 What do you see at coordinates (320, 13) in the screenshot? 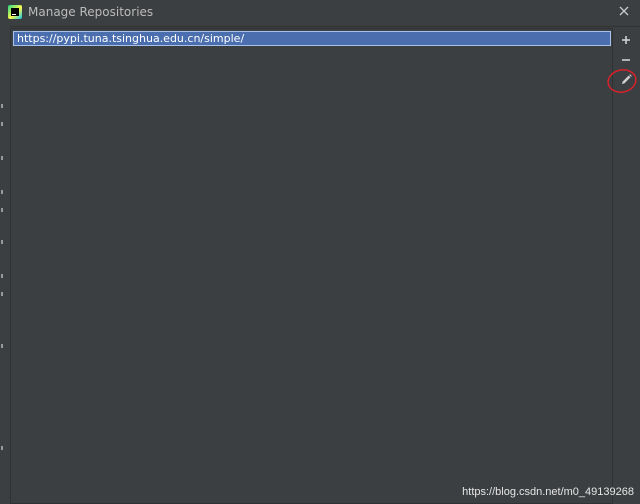
I see `title-bar: Manage Repositories` at bounding box center [320, 13].